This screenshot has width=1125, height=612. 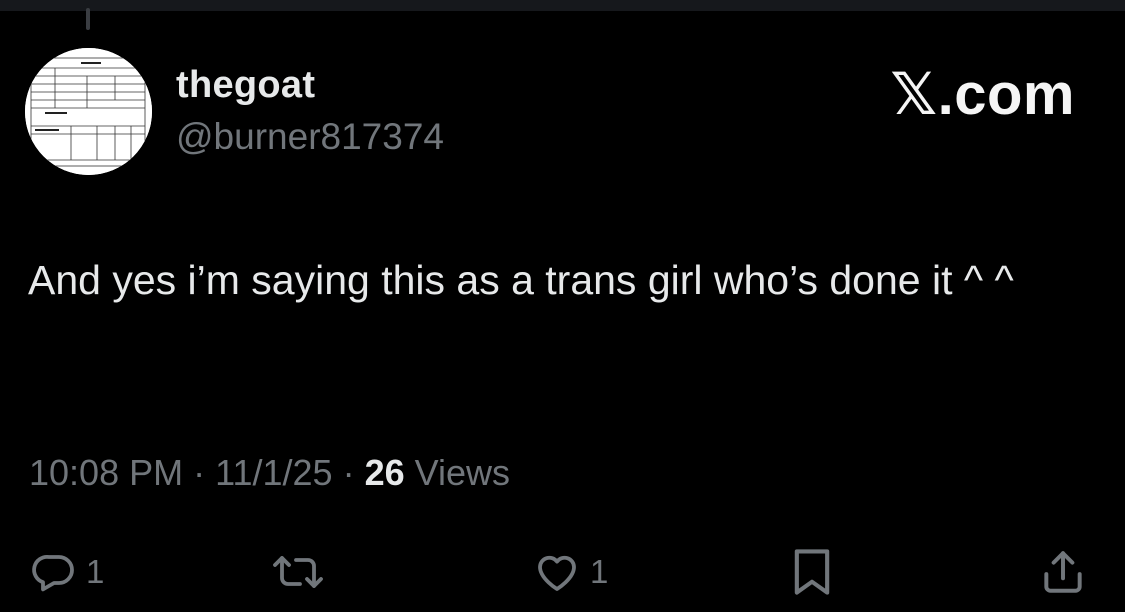 I want to click on reply-button: 1, so click(x=67, y=572).